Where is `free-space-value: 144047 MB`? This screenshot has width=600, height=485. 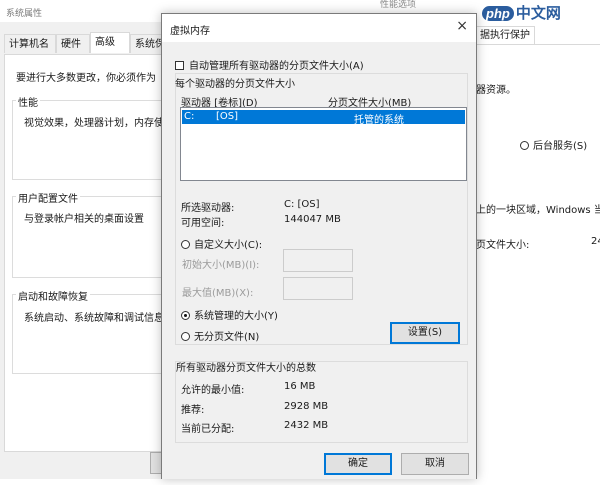
free-space-value: 144047 MB is located at coordinates (312, 219).